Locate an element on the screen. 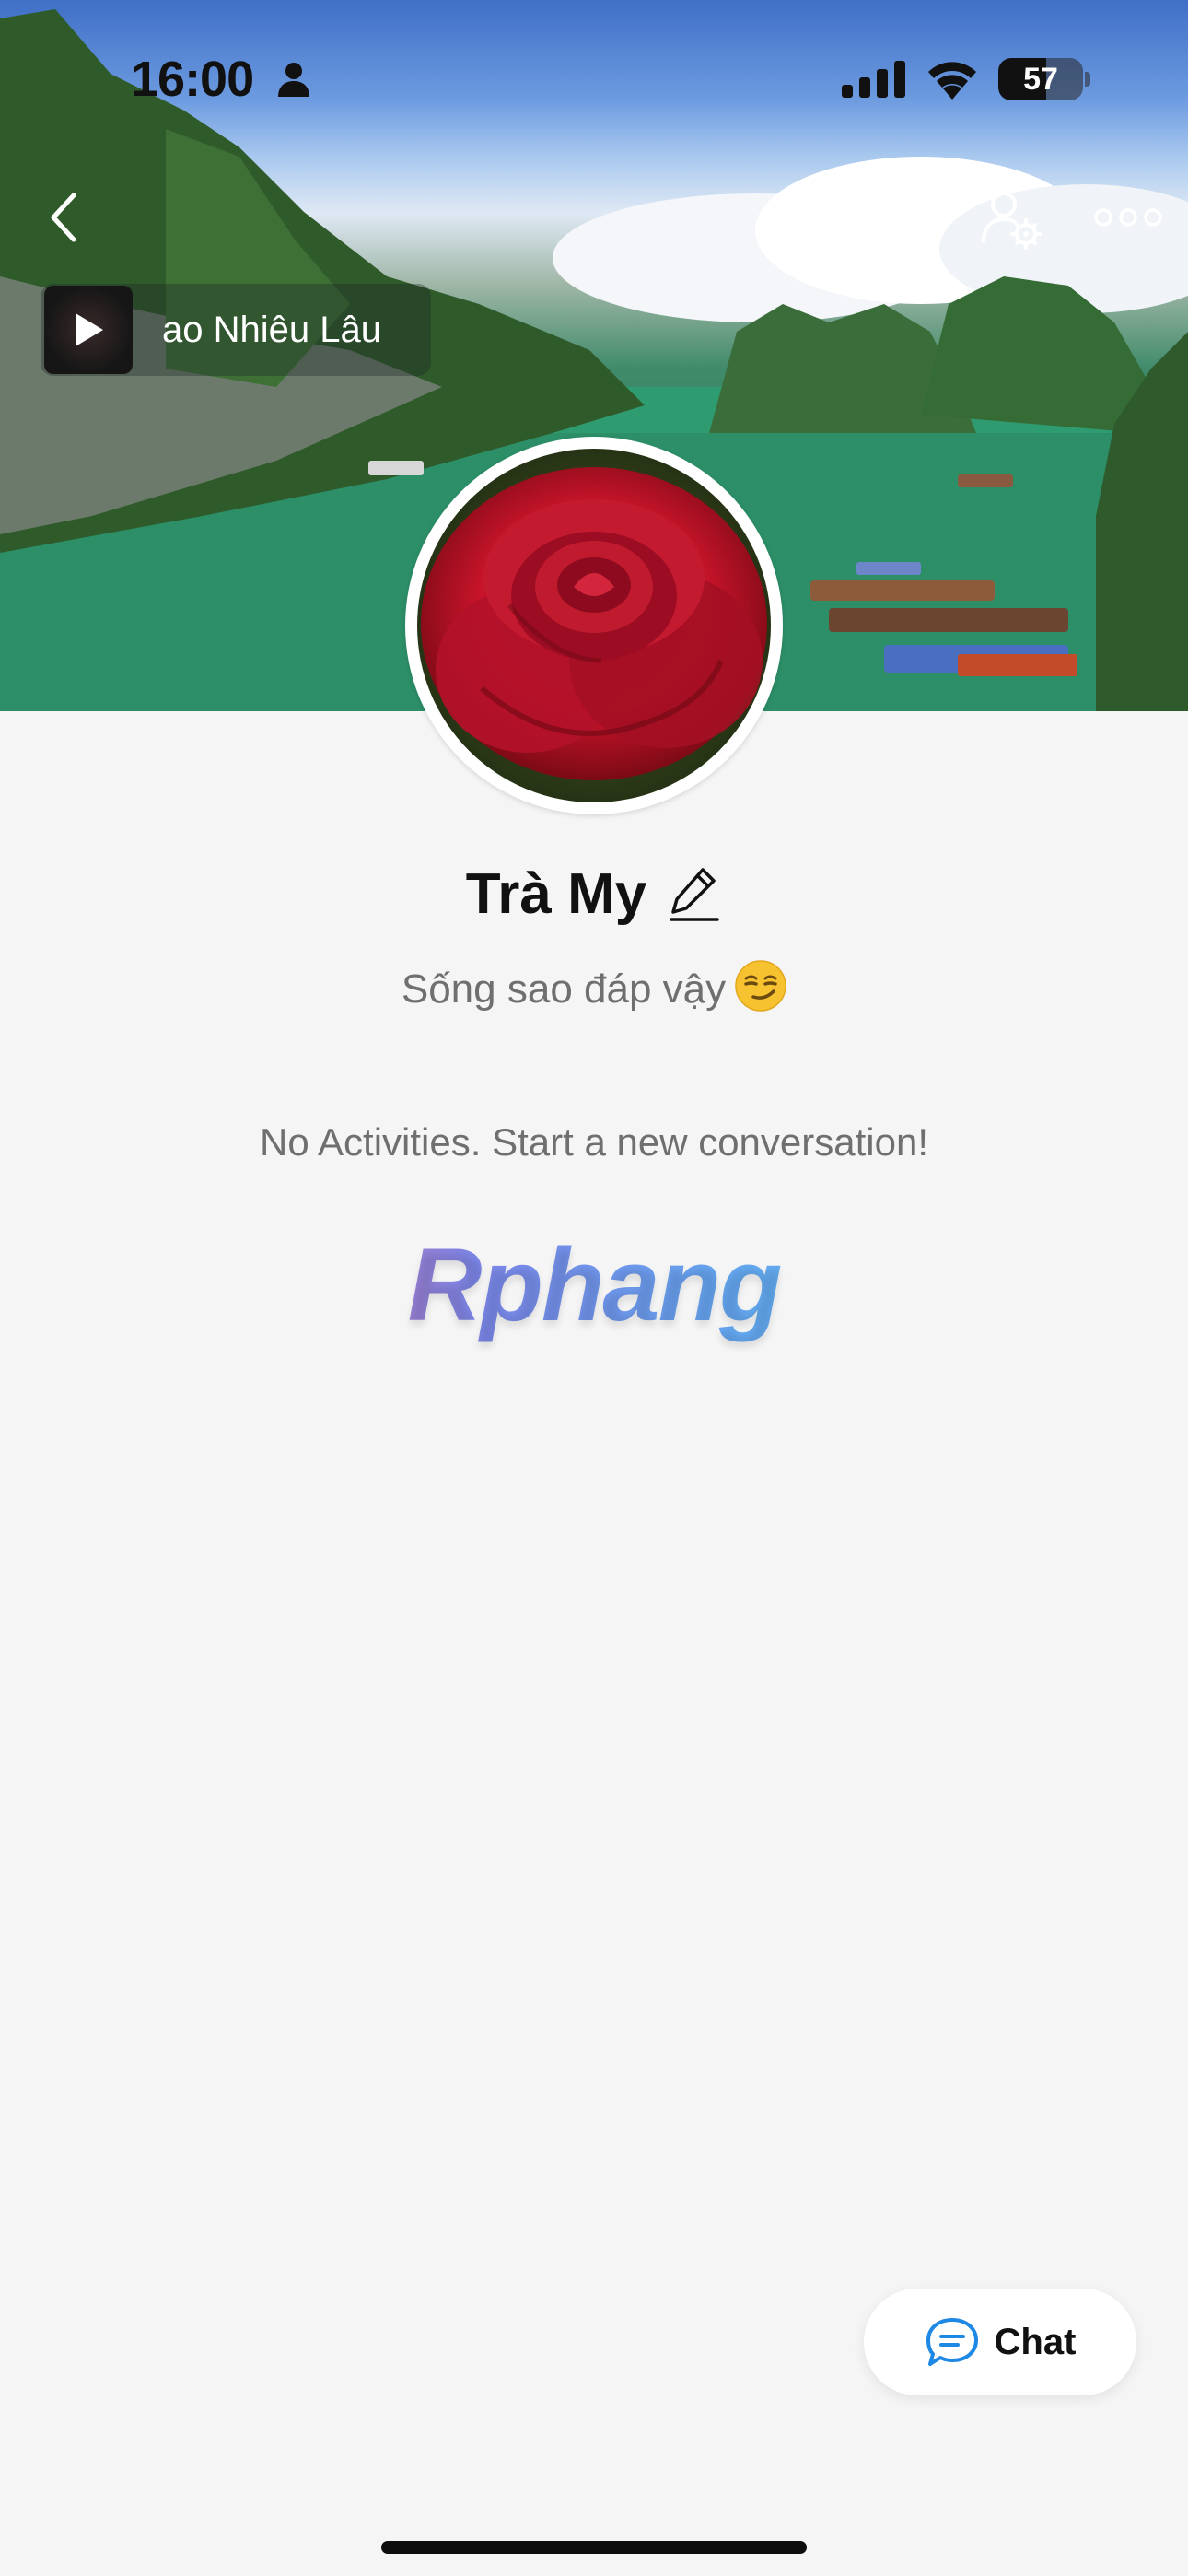 The width and height of the screenshot is (1188, 2576). more-horizontal-icon is located at coordinates (1128, 217).